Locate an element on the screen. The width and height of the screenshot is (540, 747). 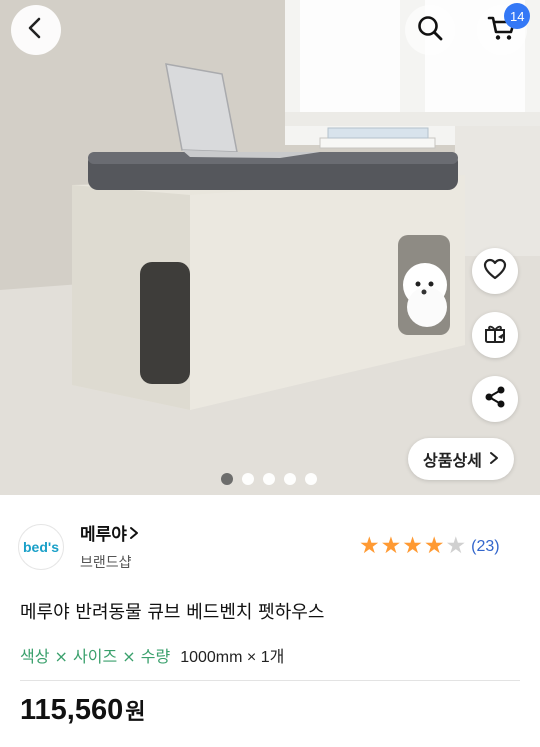
brand-shop-link: 메루야 is located at coordinates (109, 532).